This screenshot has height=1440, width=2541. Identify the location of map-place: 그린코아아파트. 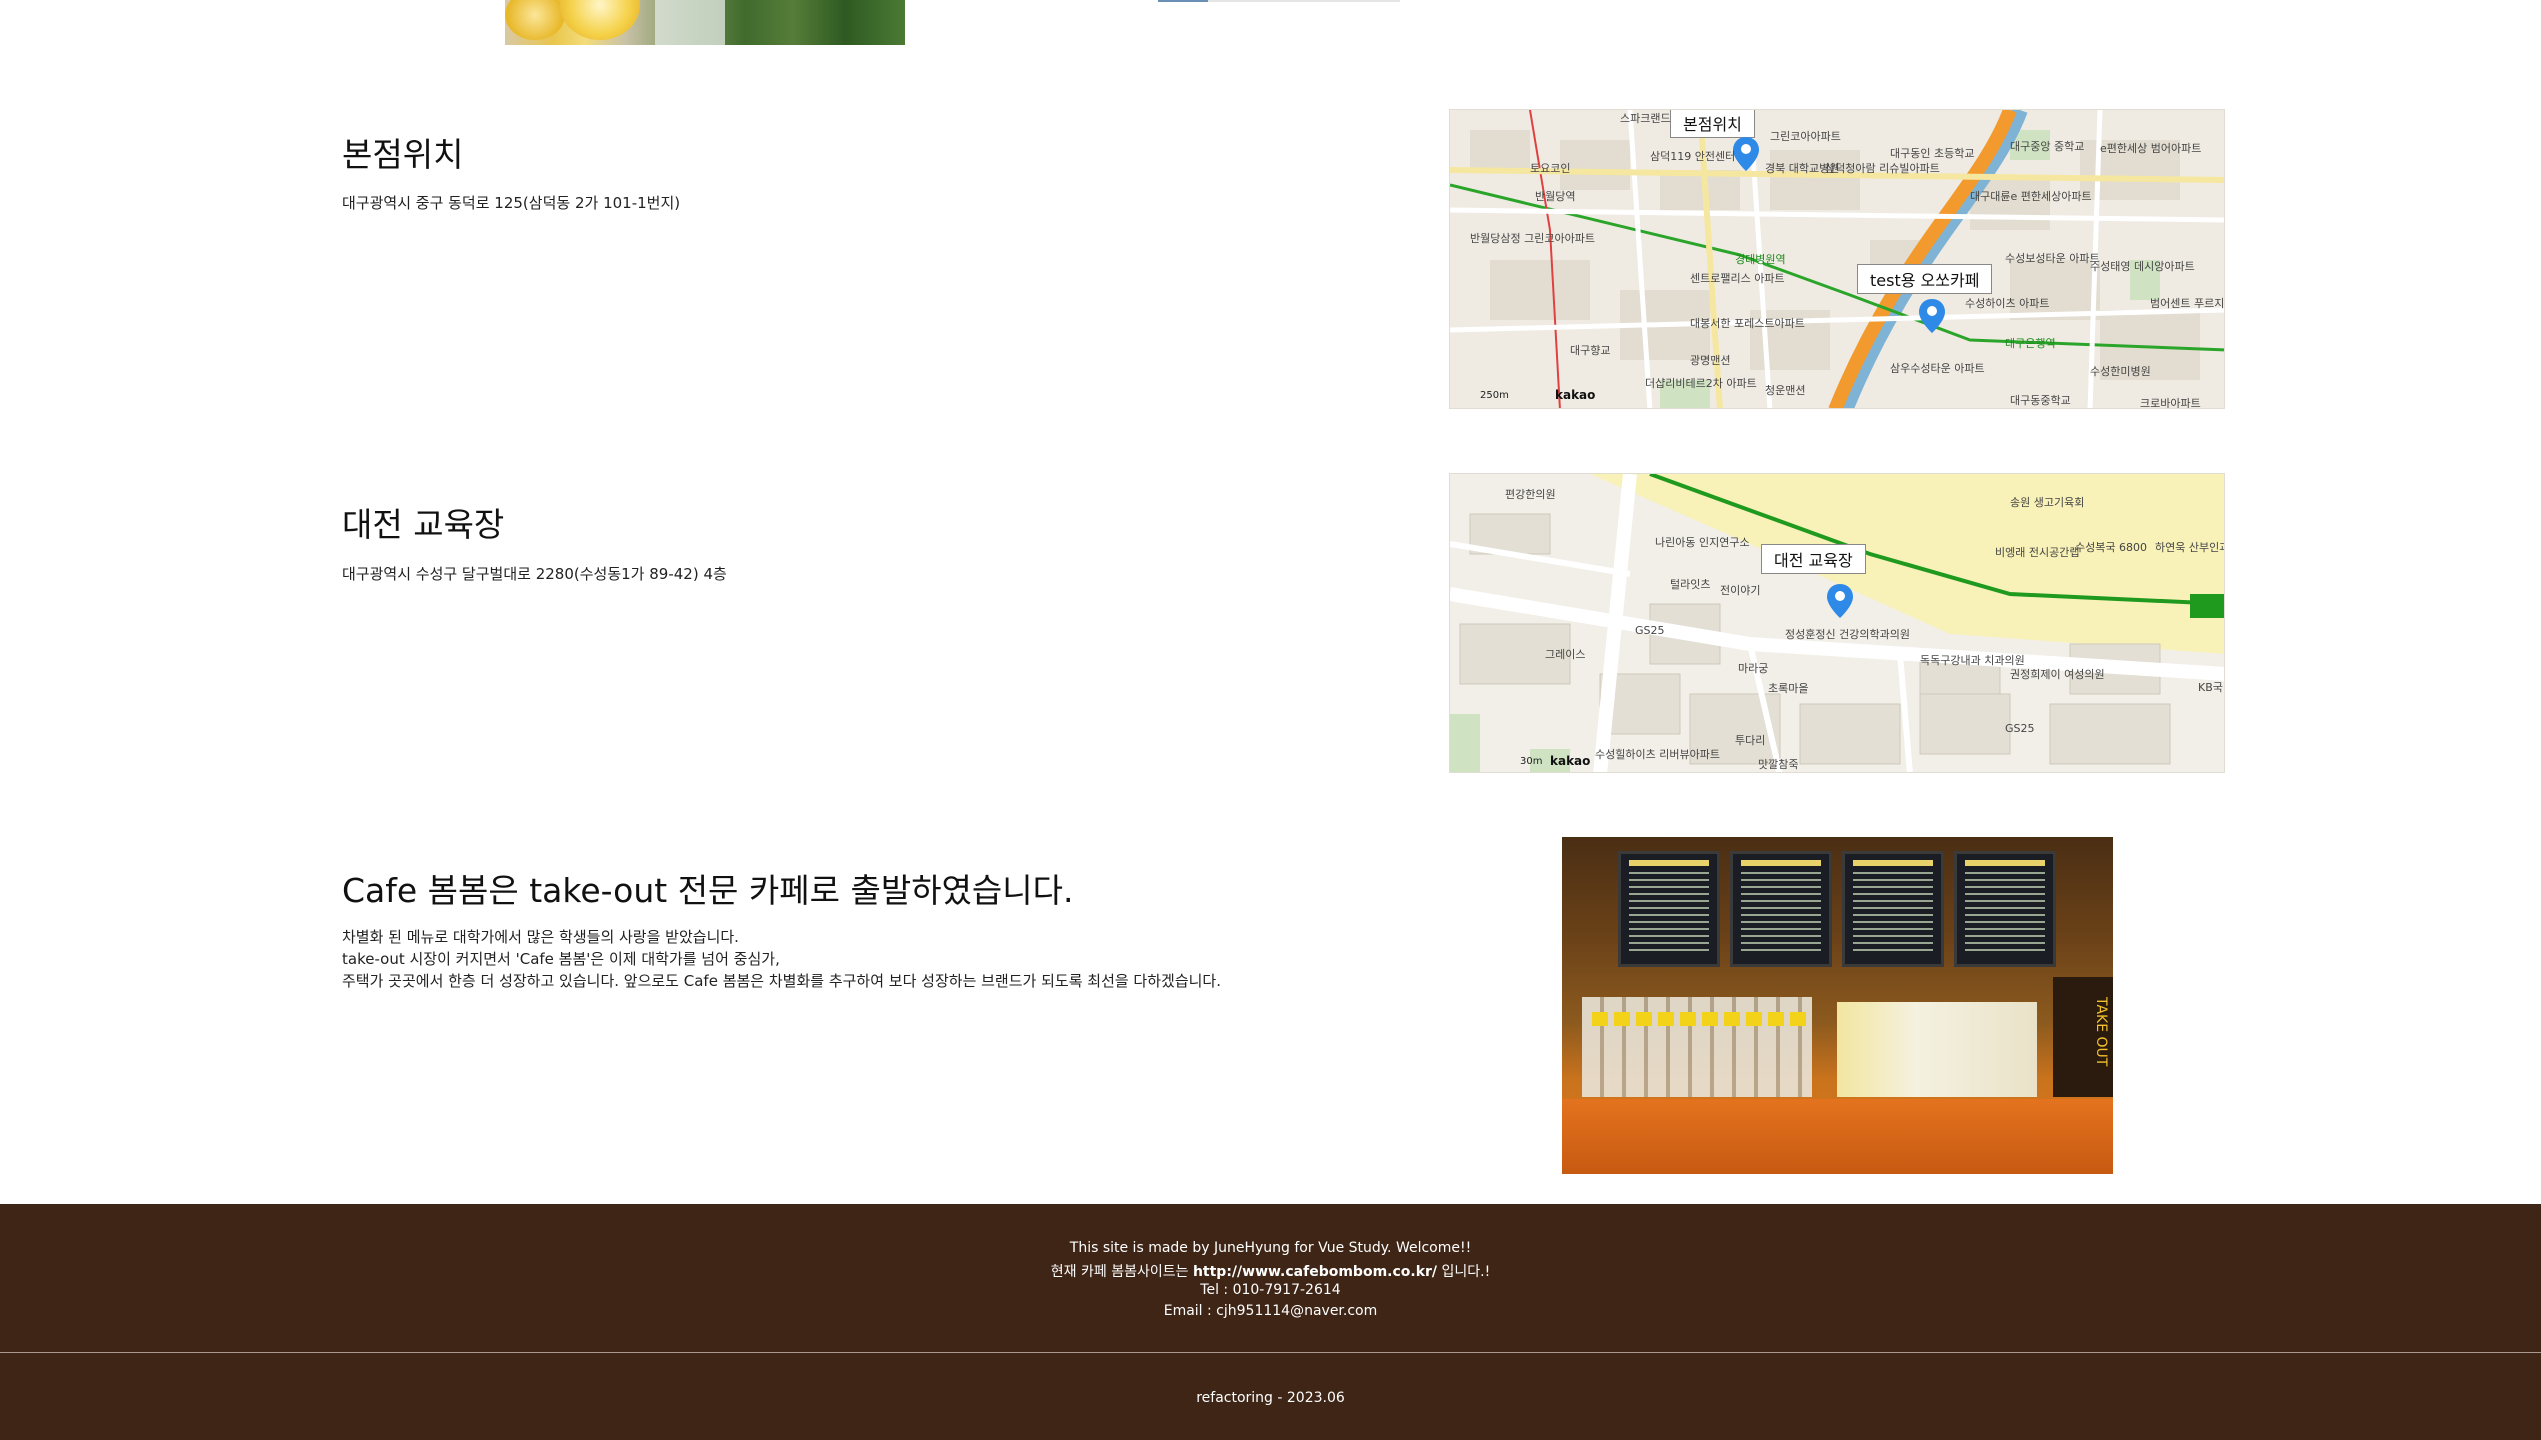
(1805, 136).